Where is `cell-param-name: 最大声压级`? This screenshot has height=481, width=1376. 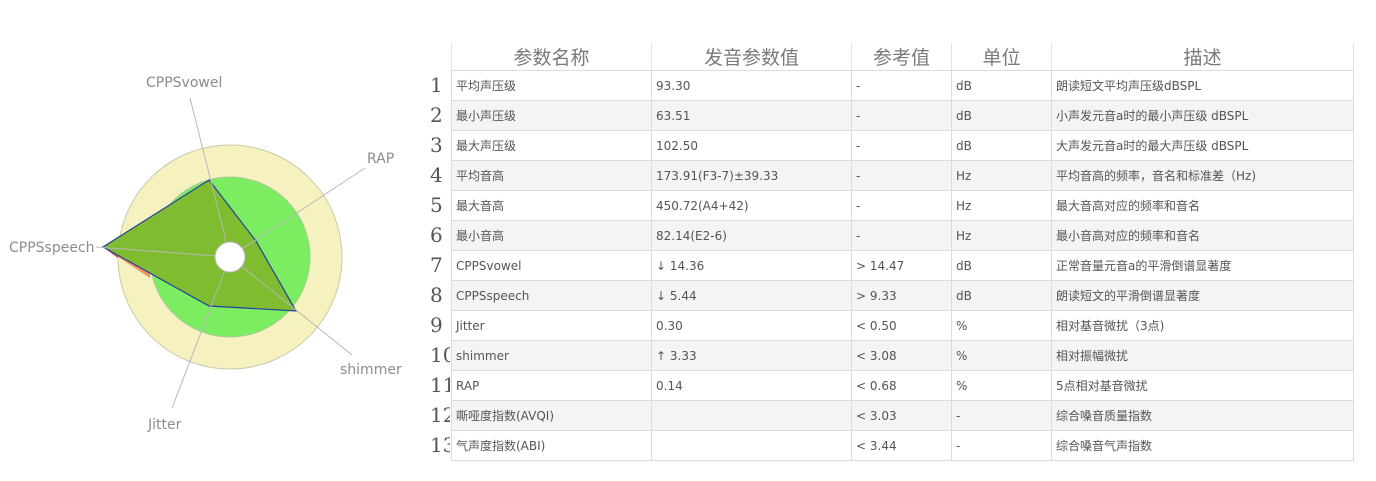 cell-param-name: 最大声压级 is located at coordinates (551, 145).